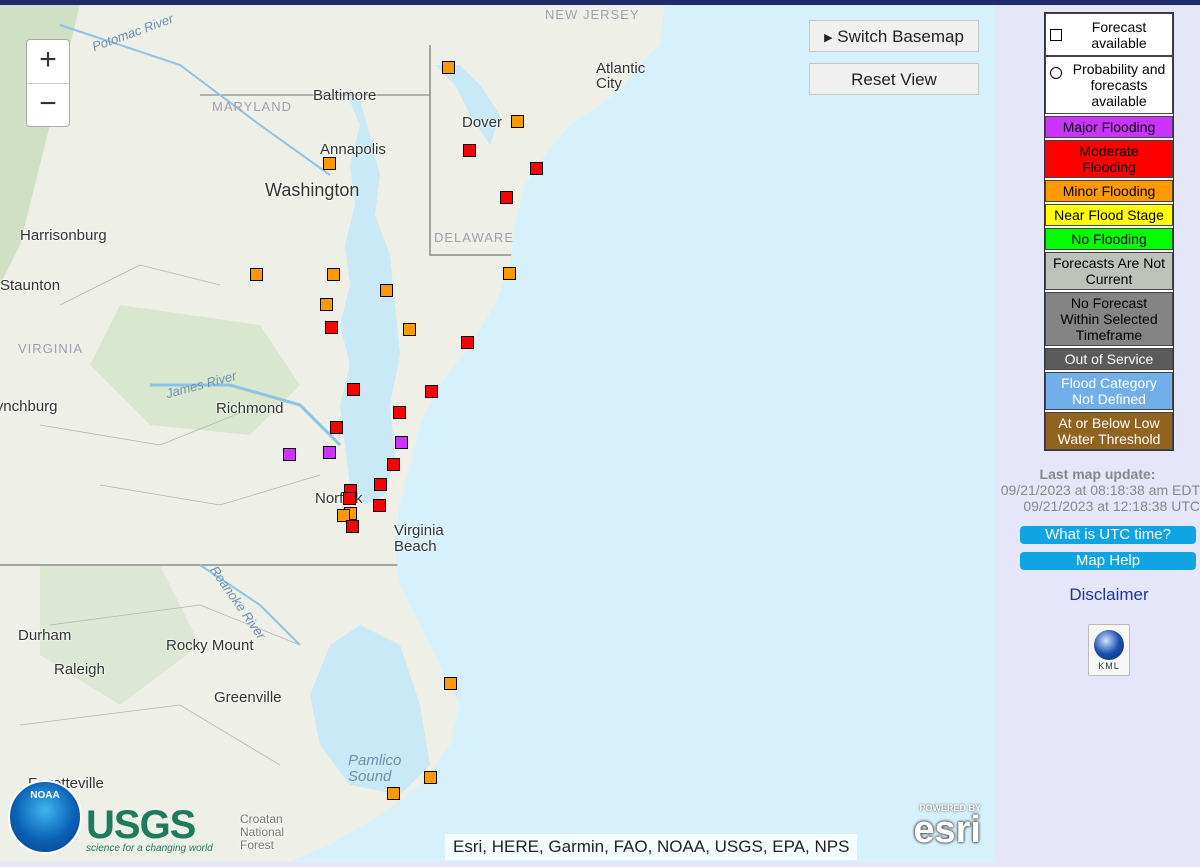 The height and width of the screenshot is (867, 1200). I want to click on last-update-utc: 09/21/2023 at 12:18:38 UTC, so click(1111, 506).